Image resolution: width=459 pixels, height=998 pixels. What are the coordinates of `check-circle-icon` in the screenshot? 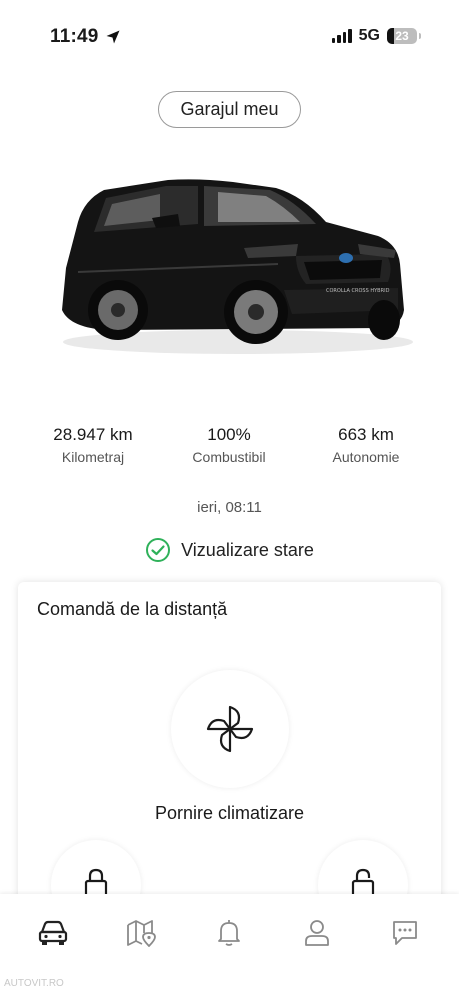 It's located at (158, 550).